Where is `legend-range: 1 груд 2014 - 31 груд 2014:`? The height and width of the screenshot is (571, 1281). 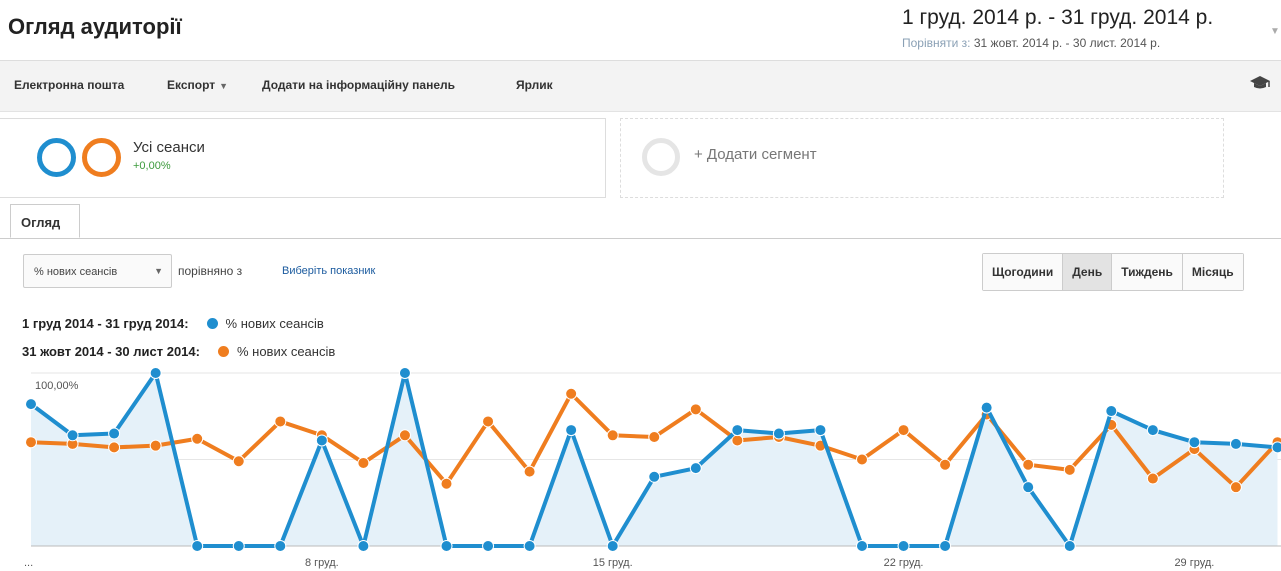 legend-range: 1 груд 2014 - 31 груд 2014: is located at coordinates (105, 323).